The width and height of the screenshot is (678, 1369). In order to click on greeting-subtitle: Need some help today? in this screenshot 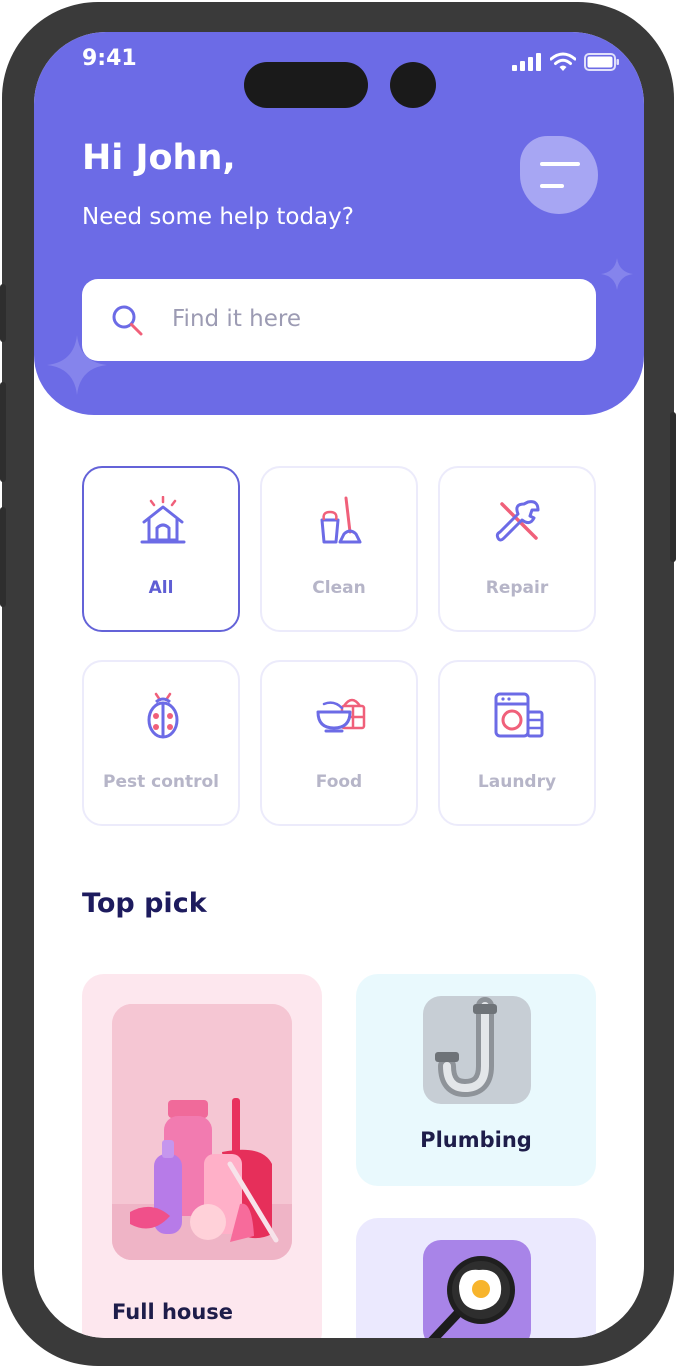, I will do `click(218, 217)`.